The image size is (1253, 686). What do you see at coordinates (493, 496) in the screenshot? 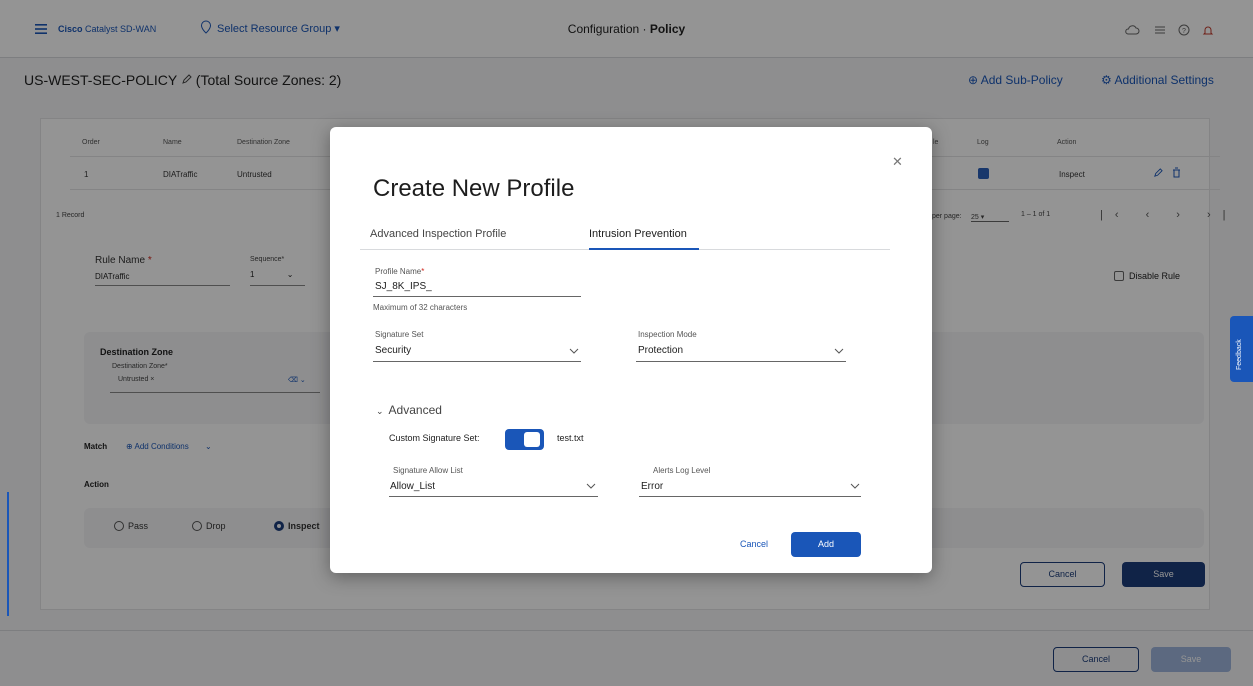
I see `allow-list-underline` at bounding box center [493, 496].